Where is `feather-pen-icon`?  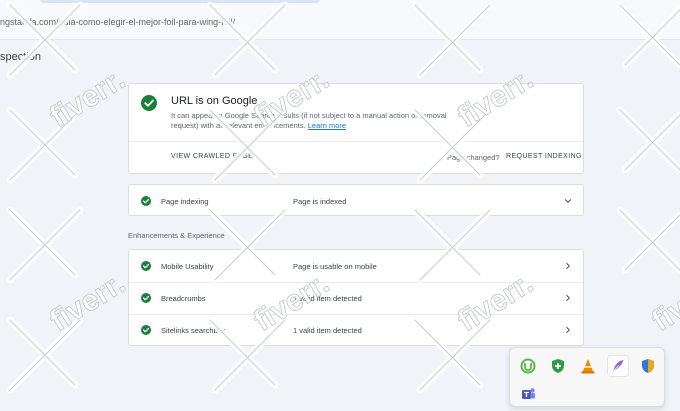 feather-pen-icon is located at coordinates (618, 366).